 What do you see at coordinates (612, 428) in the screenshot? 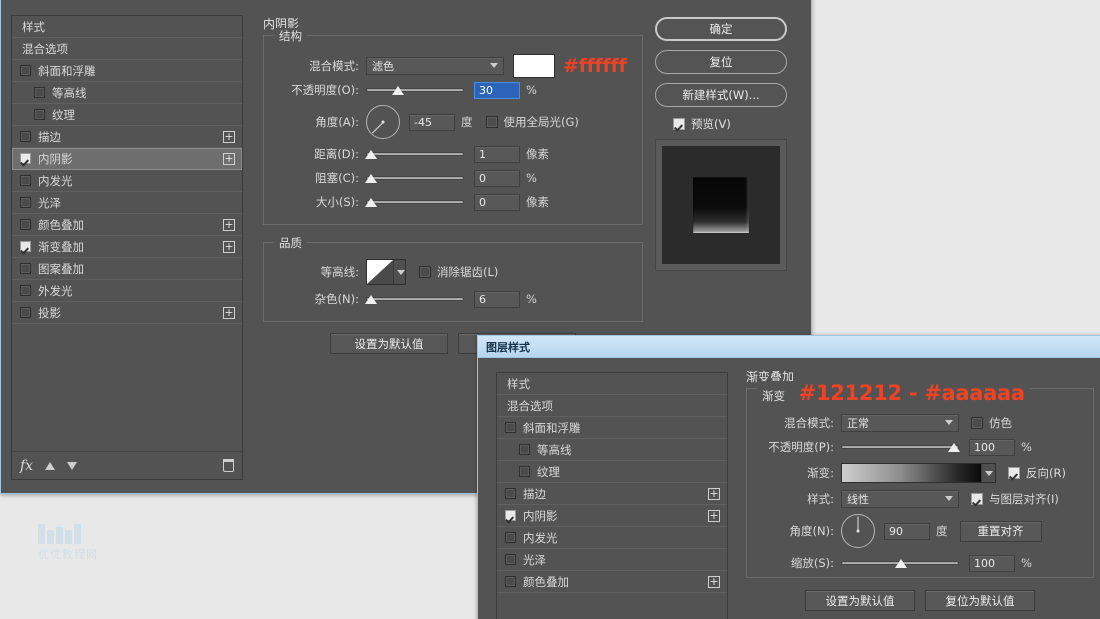
I see `sidebar2-item-bevel-emboss: 斜面和浮雕` at bounding box center [612, 428].